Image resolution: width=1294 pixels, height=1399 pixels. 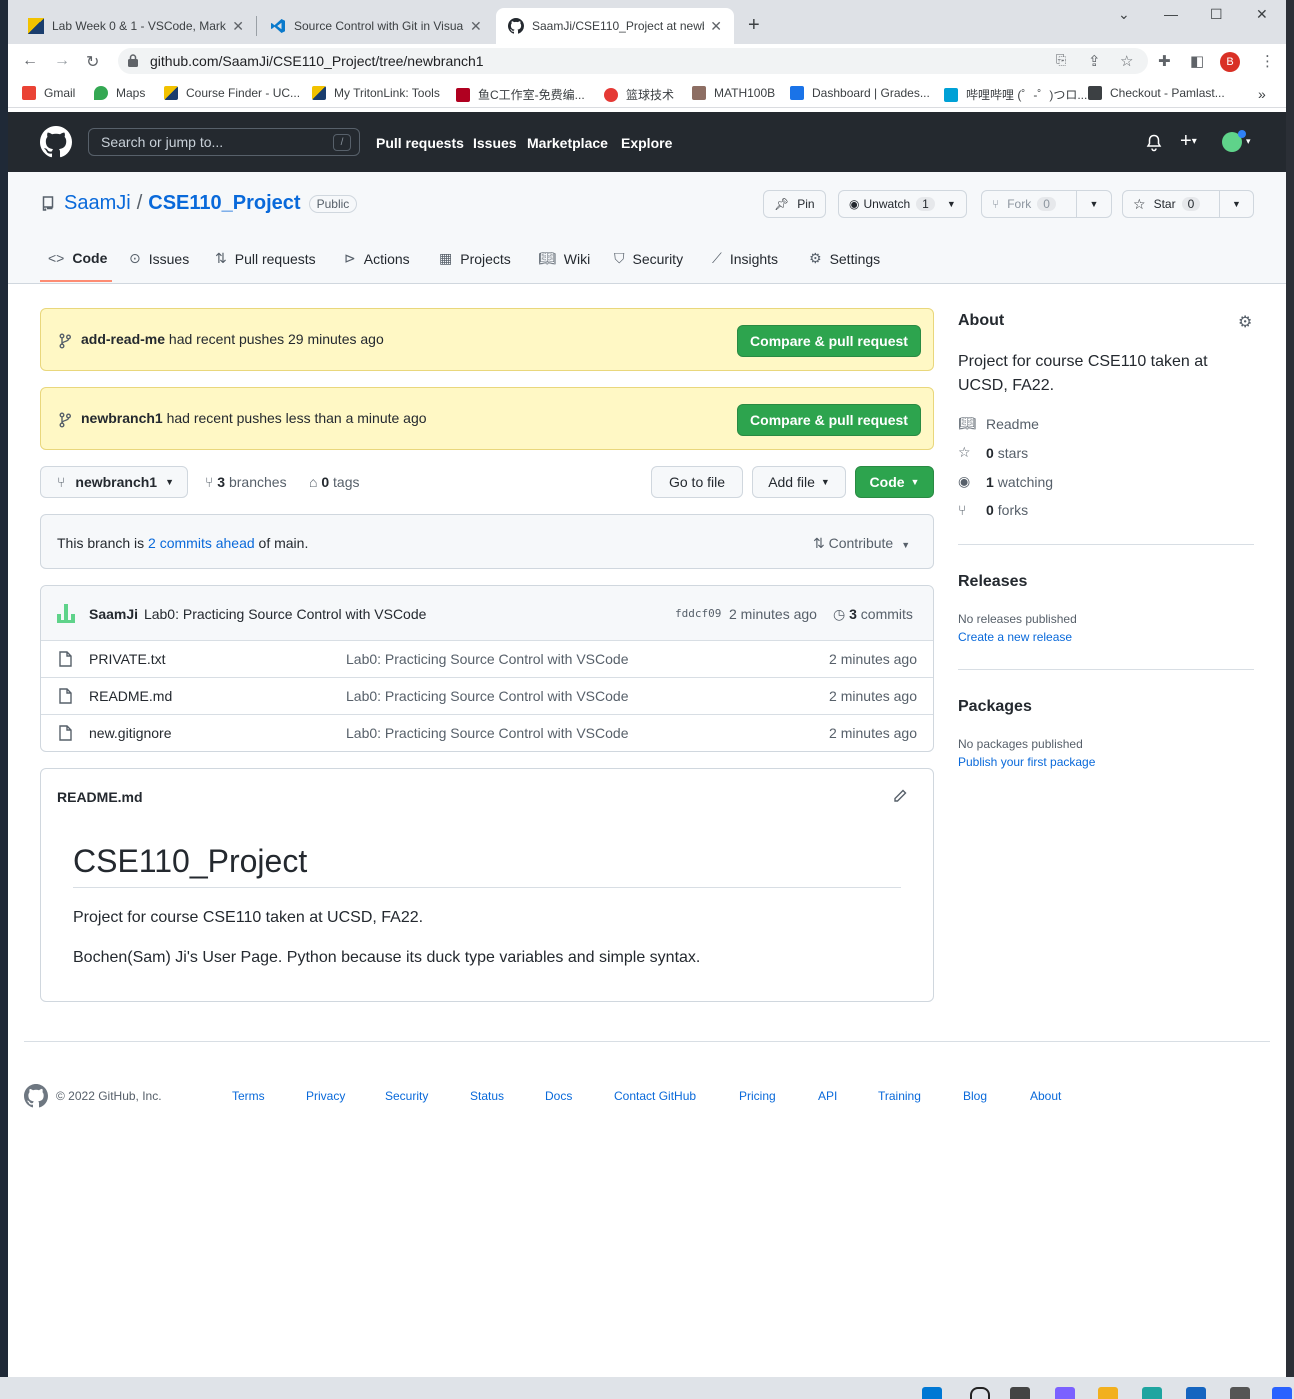 What do you see at coordinates (844, 258) in the screenshot?
I see `tab-settings: ⚙ Settings` at bounding box center [844, 258].